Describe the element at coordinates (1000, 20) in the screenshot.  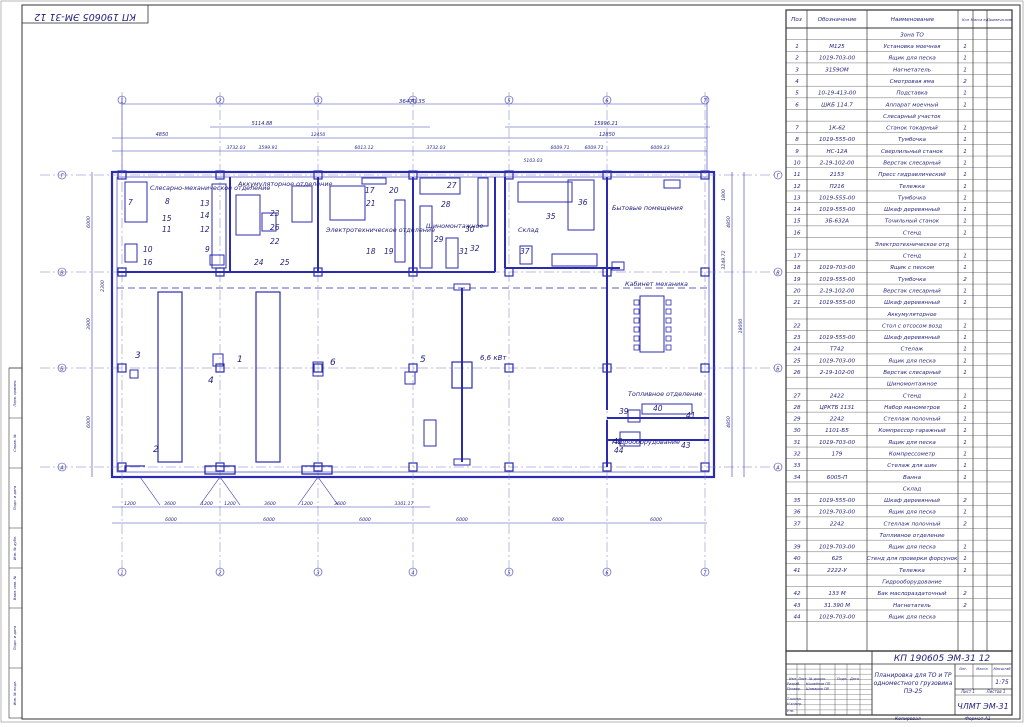
I see `bom-header-5: Примеча-ние` at that location.